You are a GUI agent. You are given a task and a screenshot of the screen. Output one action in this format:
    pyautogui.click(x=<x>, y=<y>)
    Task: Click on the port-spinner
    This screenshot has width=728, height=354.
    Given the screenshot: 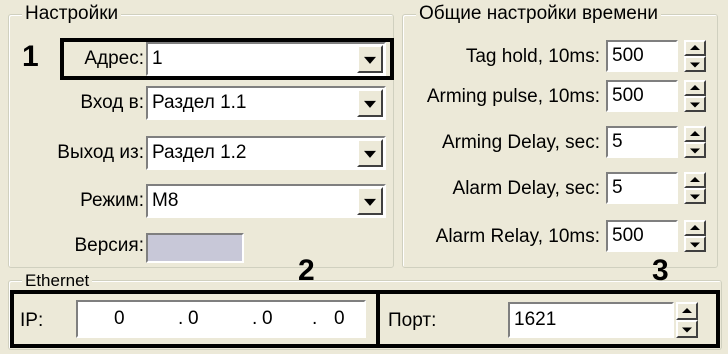 What is the action you would take?
    pyautogui.click(x=687, y=320)
    